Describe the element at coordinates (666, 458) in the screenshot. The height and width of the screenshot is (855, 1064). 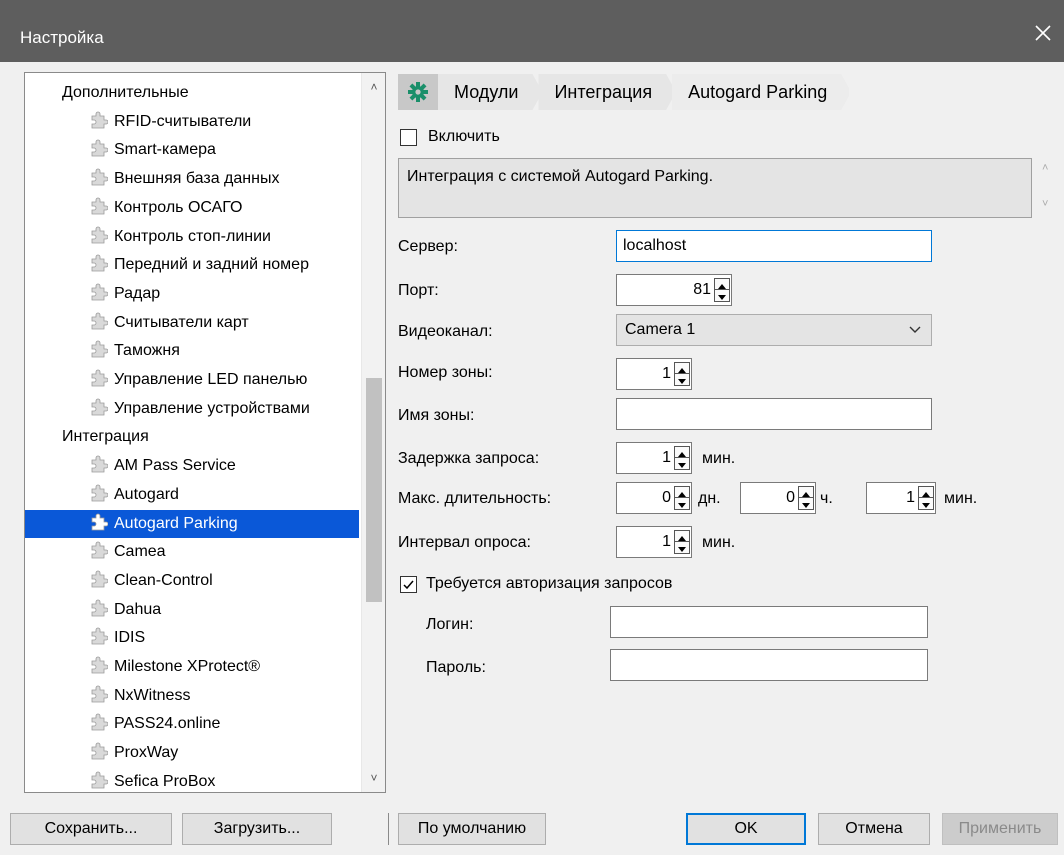
I see `request-delay-value: 1` at that location.